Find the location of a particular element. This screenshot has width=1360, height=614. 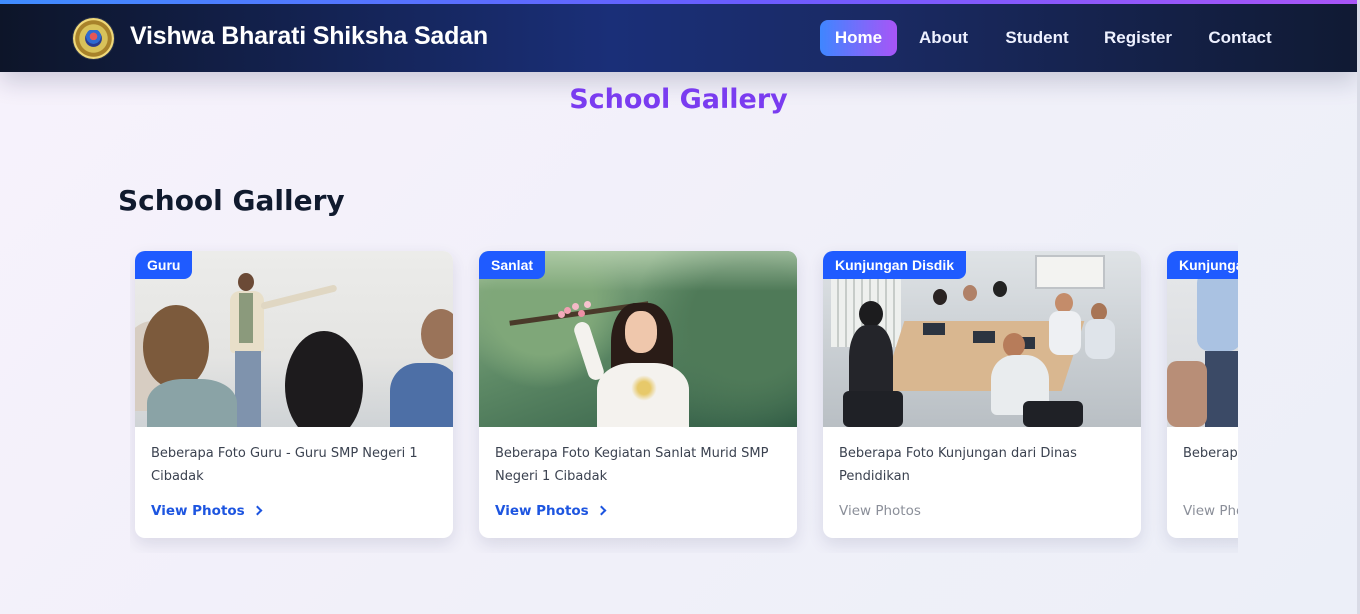

category-badge: Guru is located at coordinates (164, 265).